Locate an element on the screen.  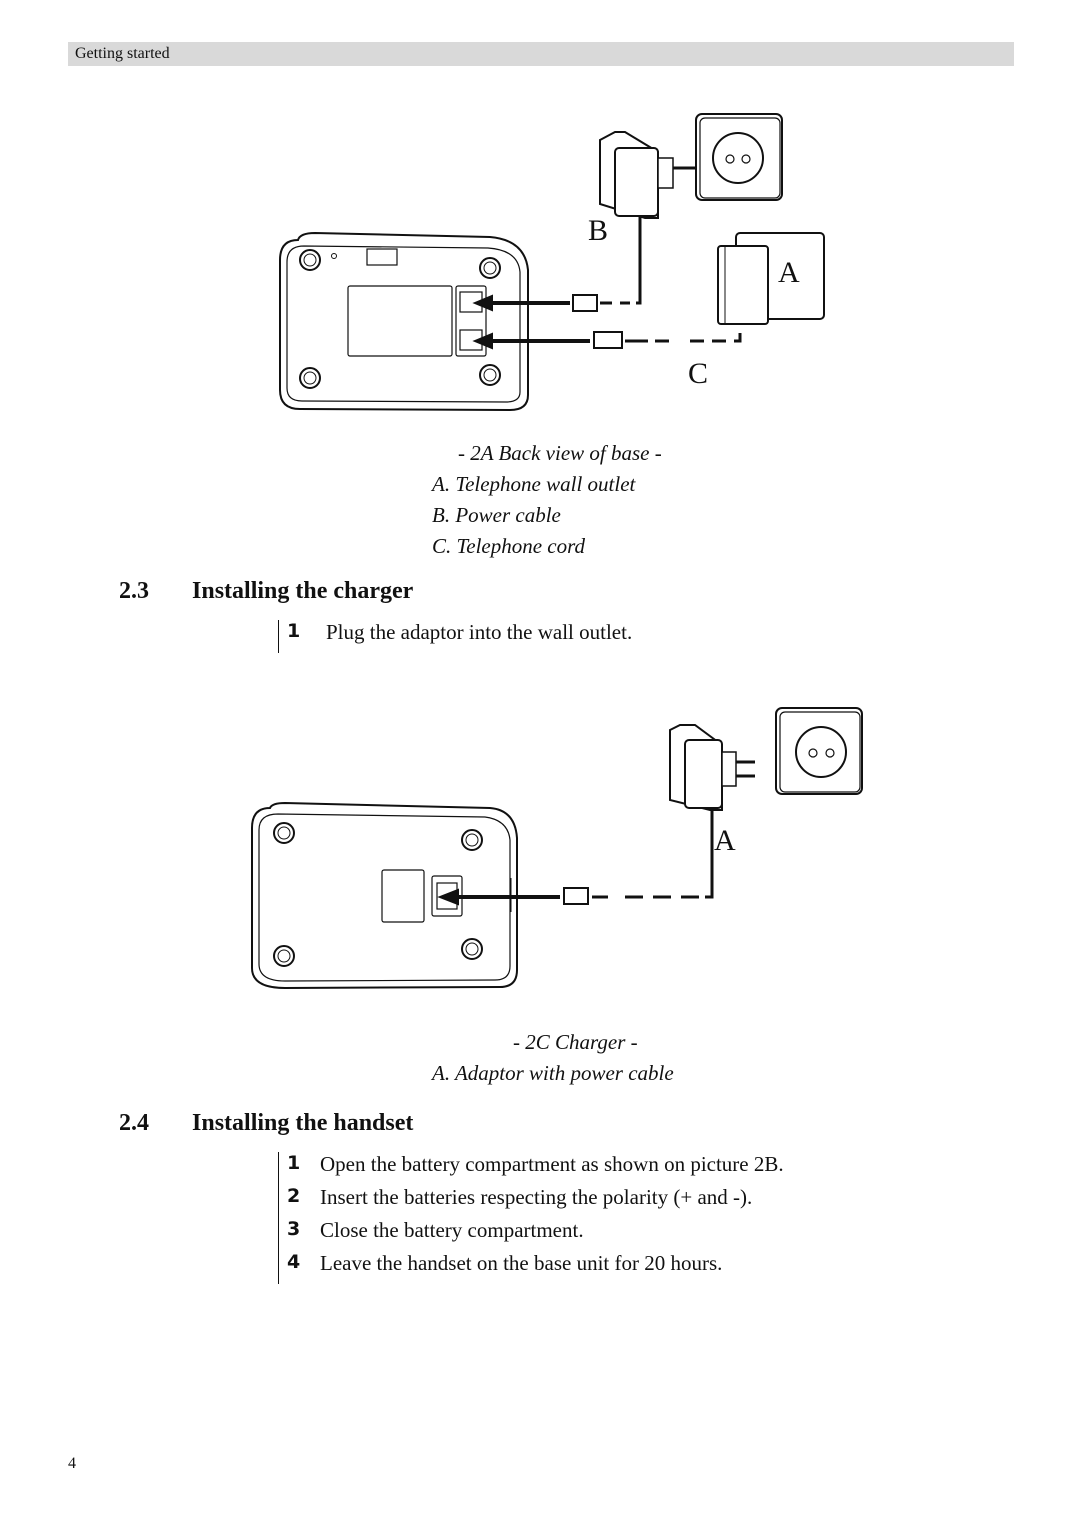
power-adaptor-illustration is located at coordinates (648, 175).